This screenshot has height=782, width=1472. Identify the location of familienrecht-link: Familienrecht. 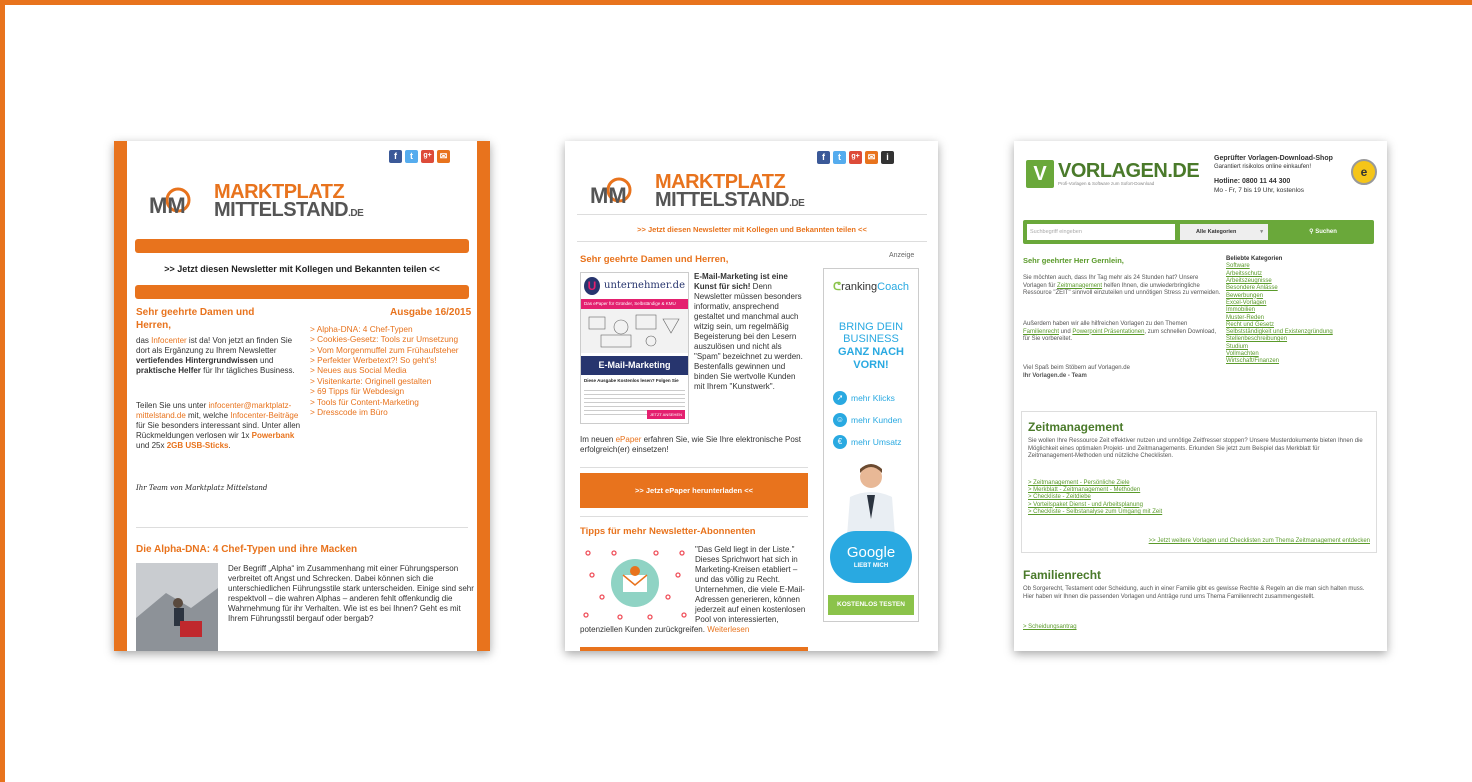
(1041, 332).